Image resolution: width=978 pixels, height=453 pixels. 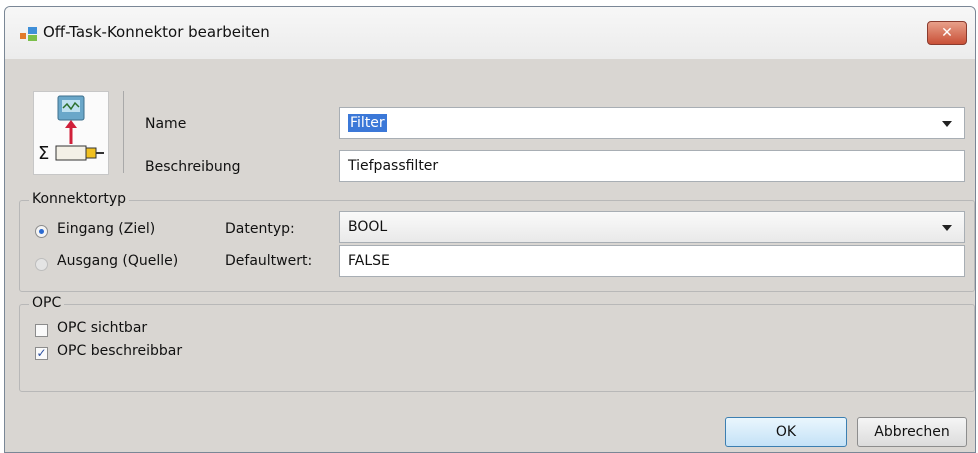 I want to click on default-value-input: FALSE, so click(x=652, y=261).